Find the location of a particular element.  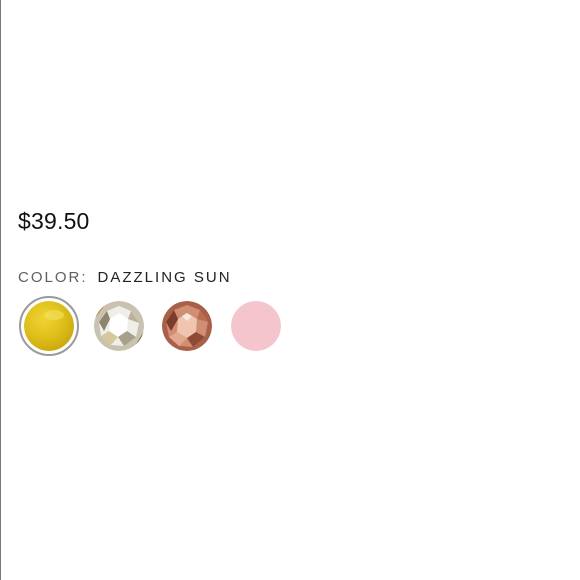

swatch-rose-gold-crystal is located at coordinates (187, 326).